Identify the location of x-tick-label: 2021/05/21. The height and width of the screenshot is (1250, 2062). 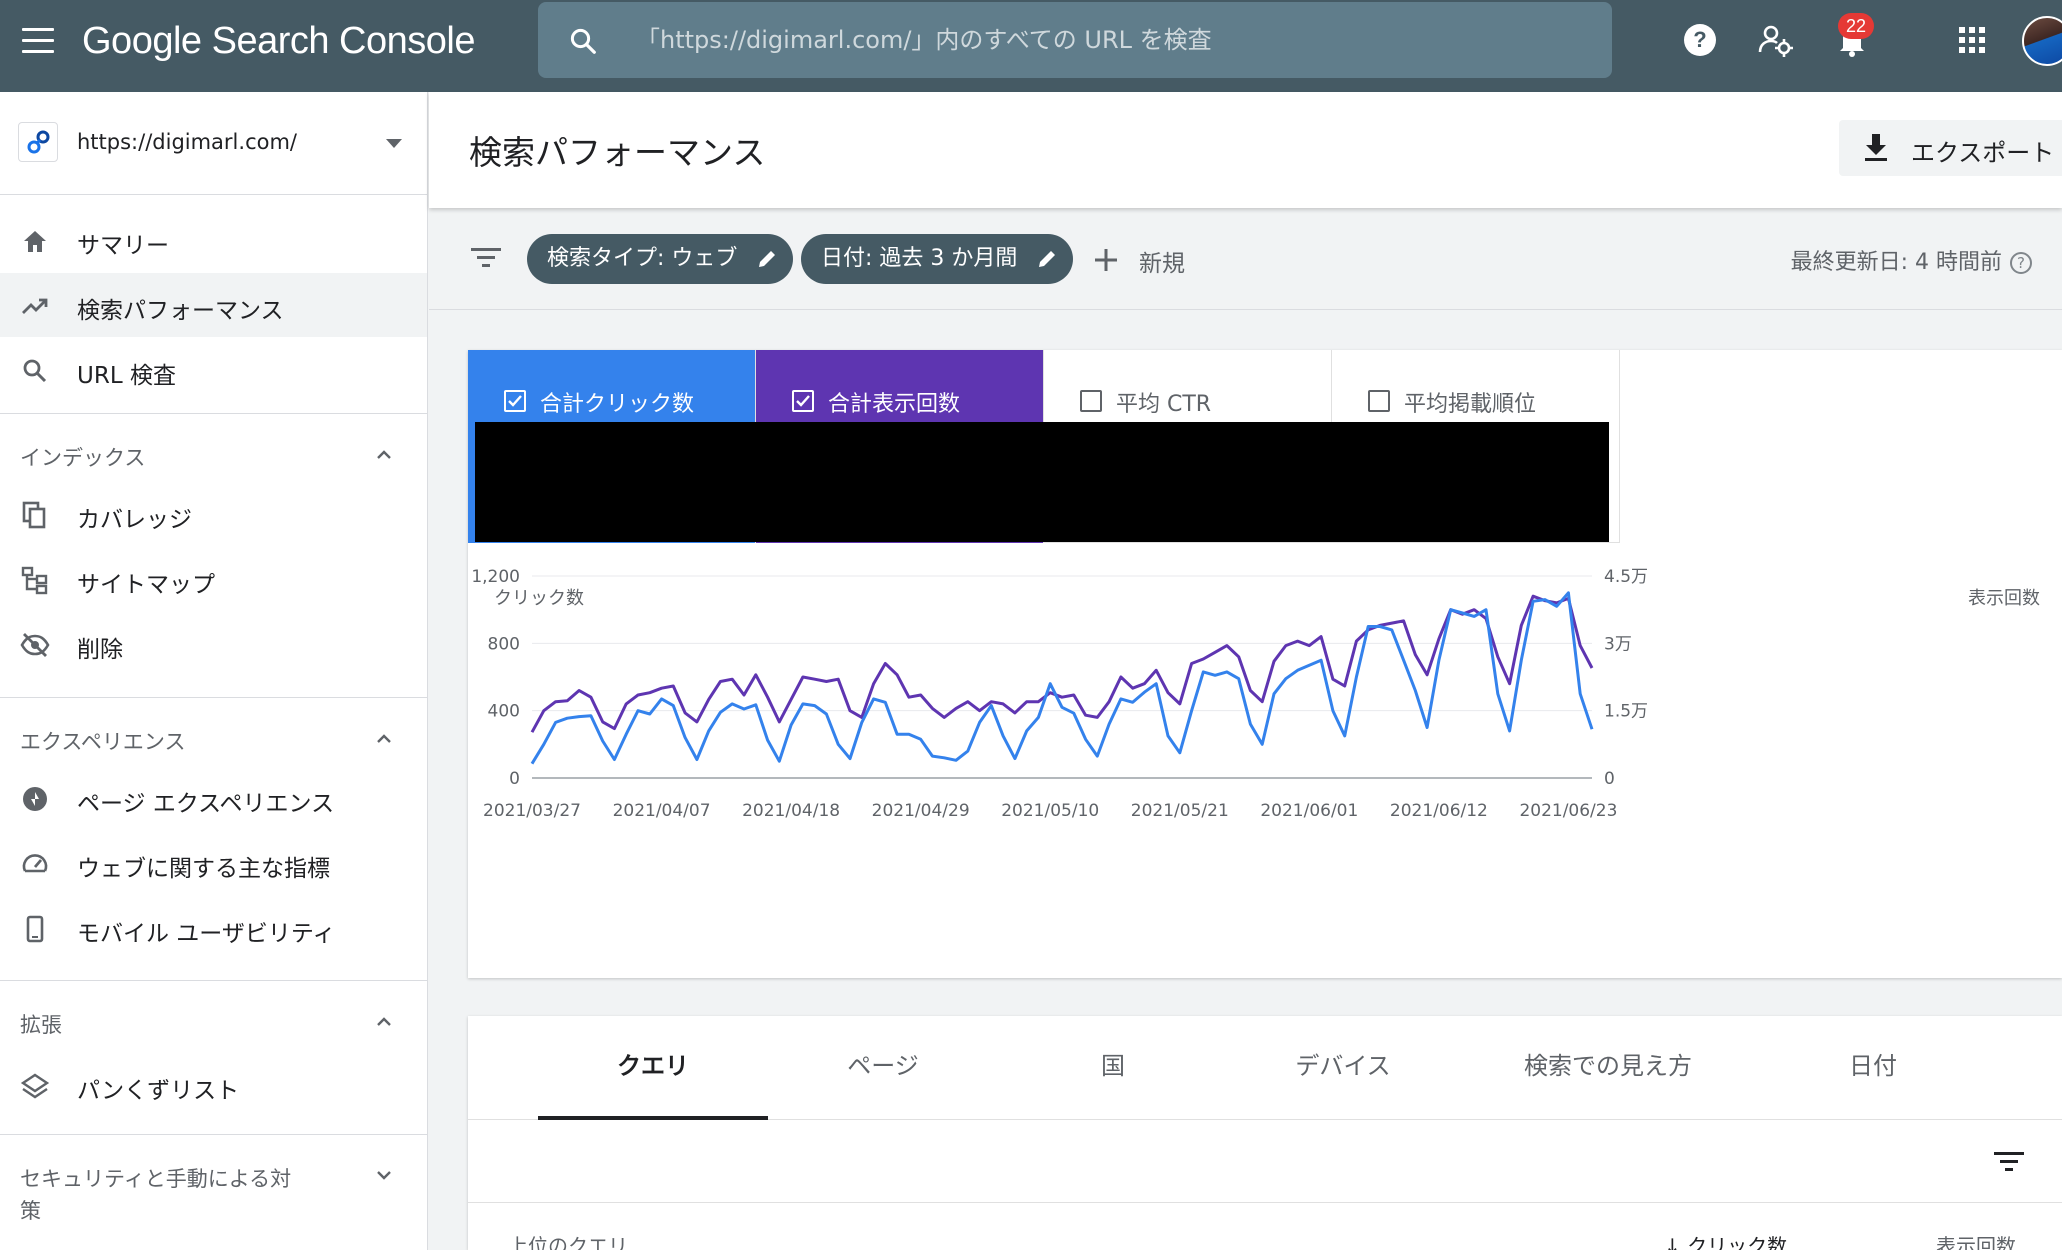
(1180, 811).